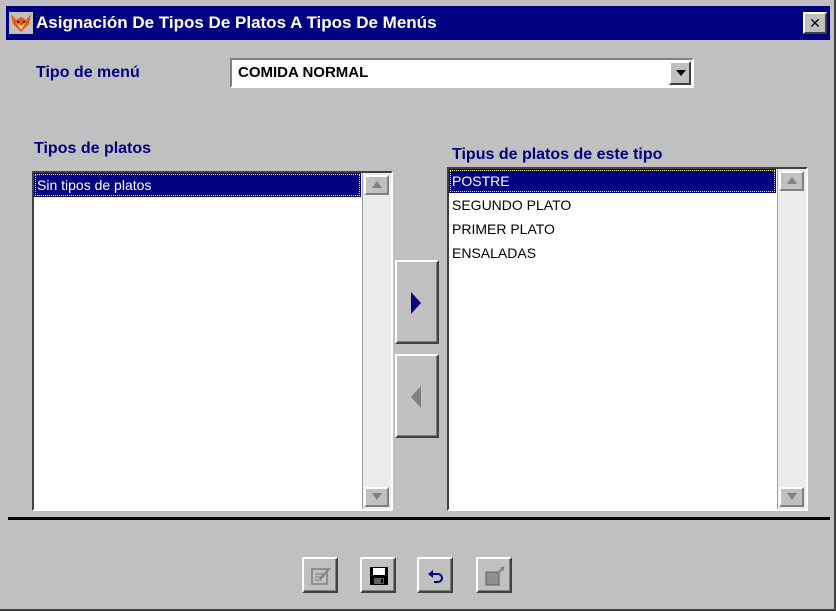  Describe the element at coordinates (612, 253) in the screenshot. I see `list-item: ENSALADAS` at that location.